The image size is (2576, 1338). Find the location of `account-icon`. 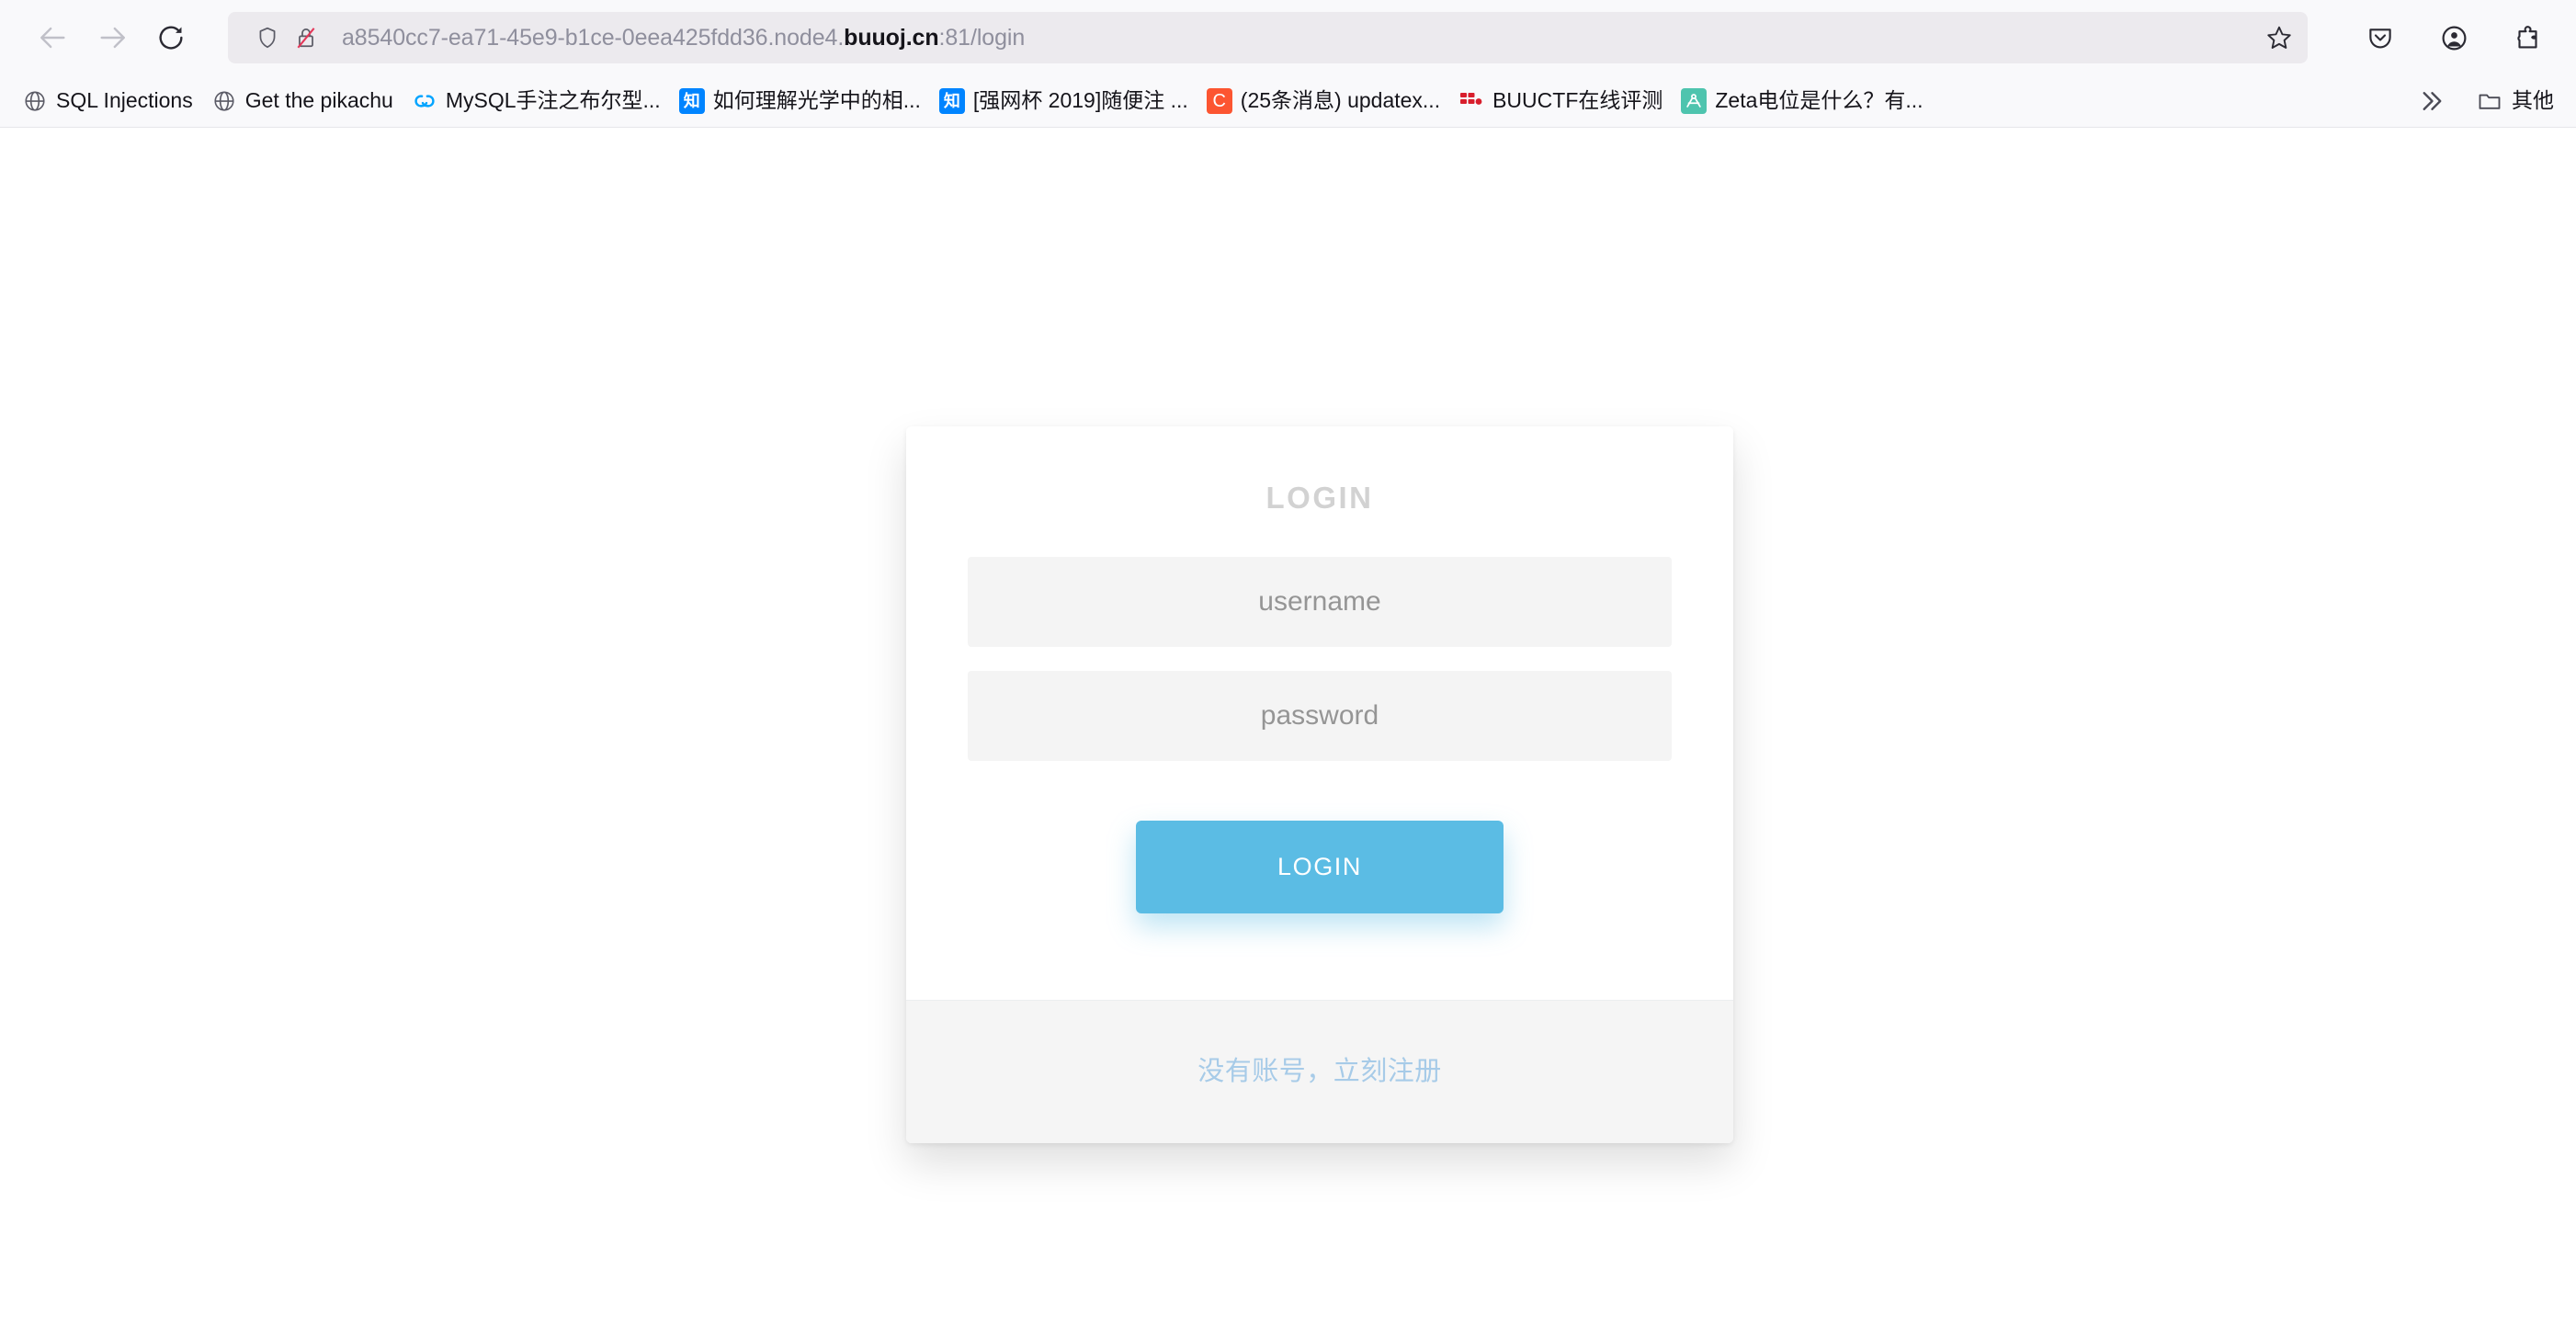

account-icon is located at coordinates (2454, 38).